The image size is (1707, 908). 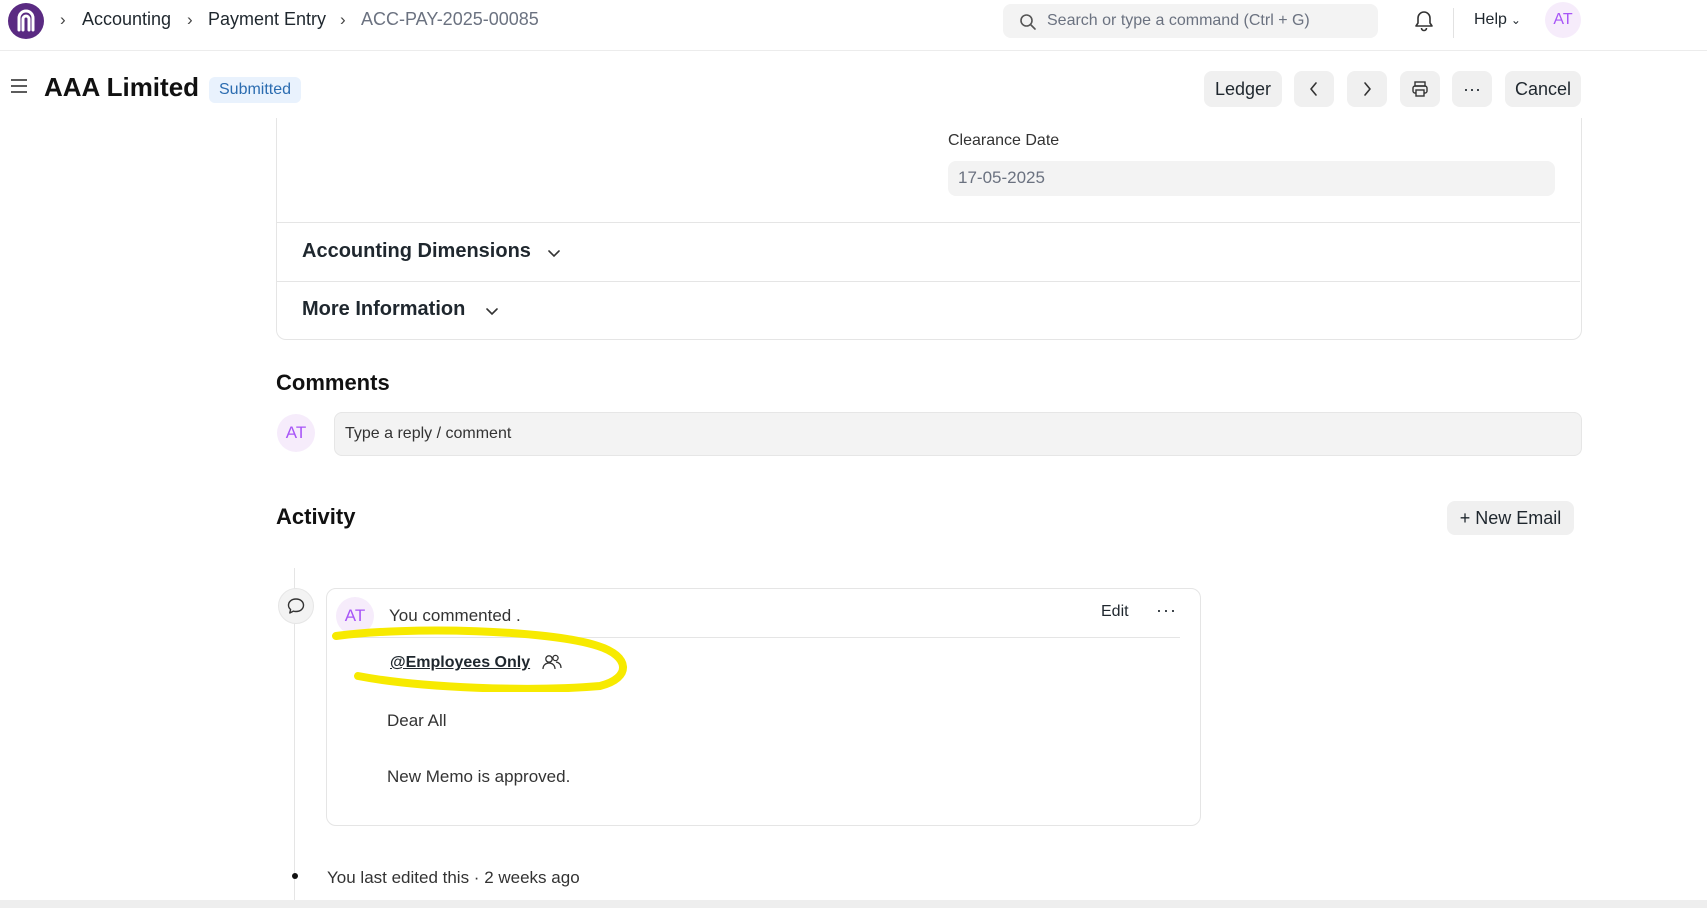 I want to click on comment-bubble-icon, so click(x=296, y=606).